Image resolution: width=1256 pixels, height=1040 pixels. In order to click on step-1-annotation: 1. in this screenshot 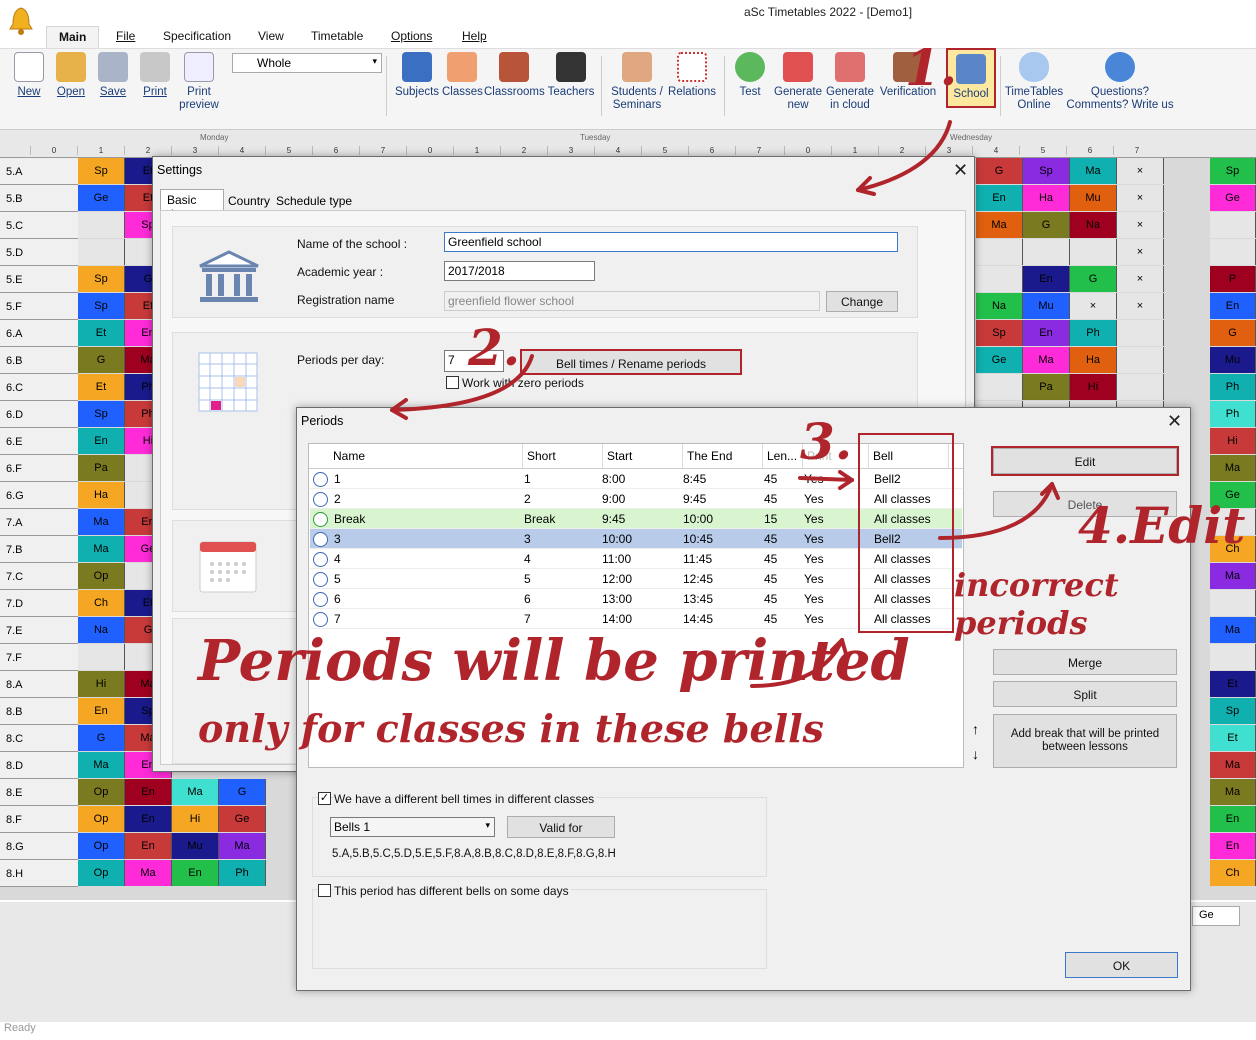, I will do `click(931, 67)`.